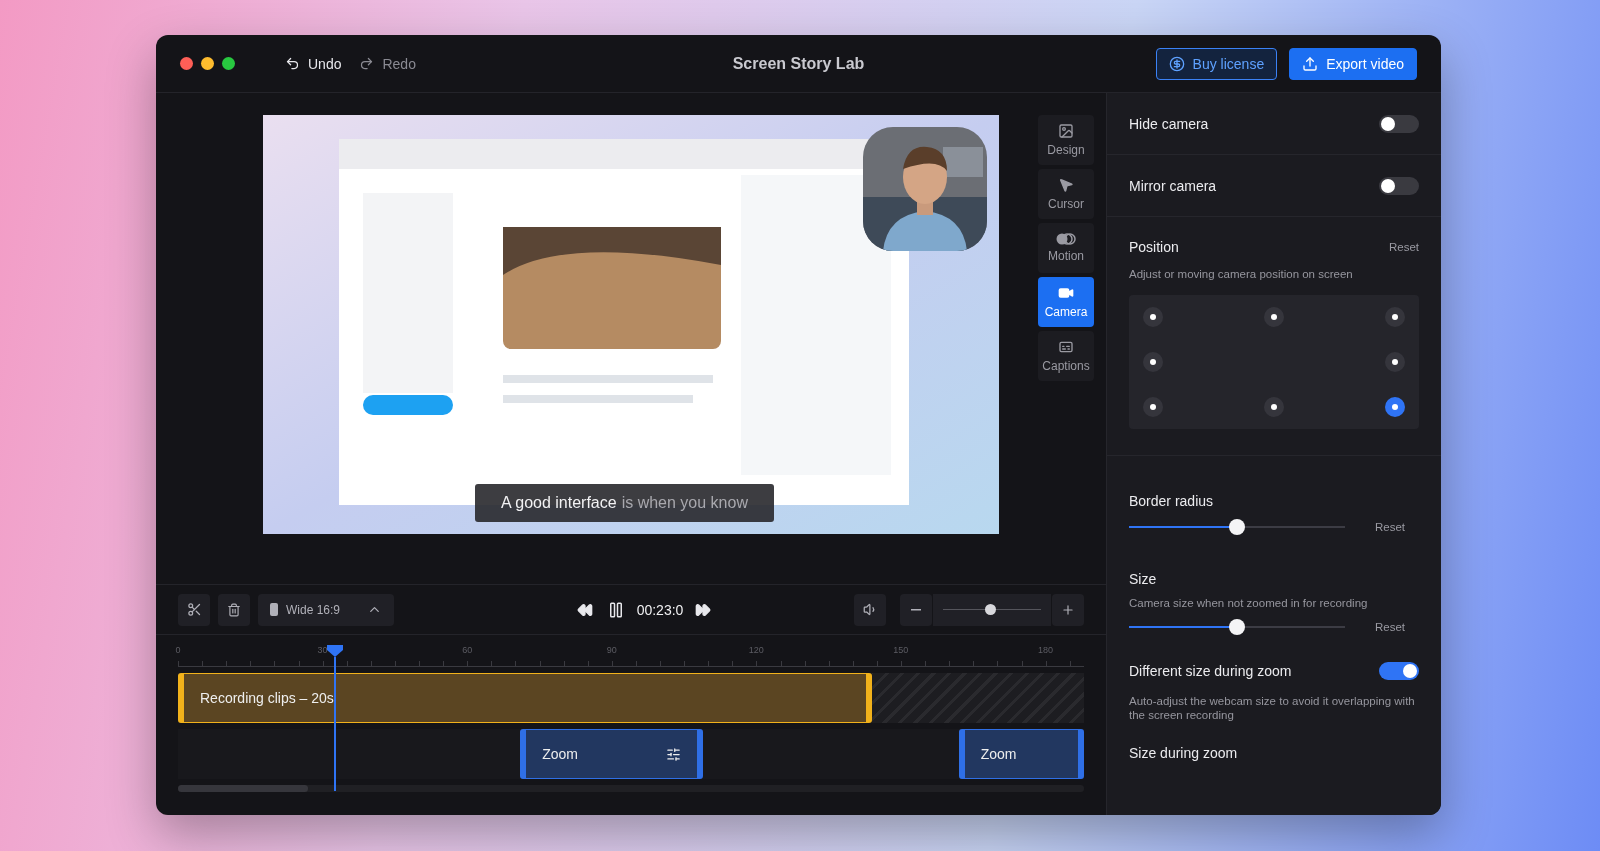  I want to click on section-title: Size, so click(1143, 579).